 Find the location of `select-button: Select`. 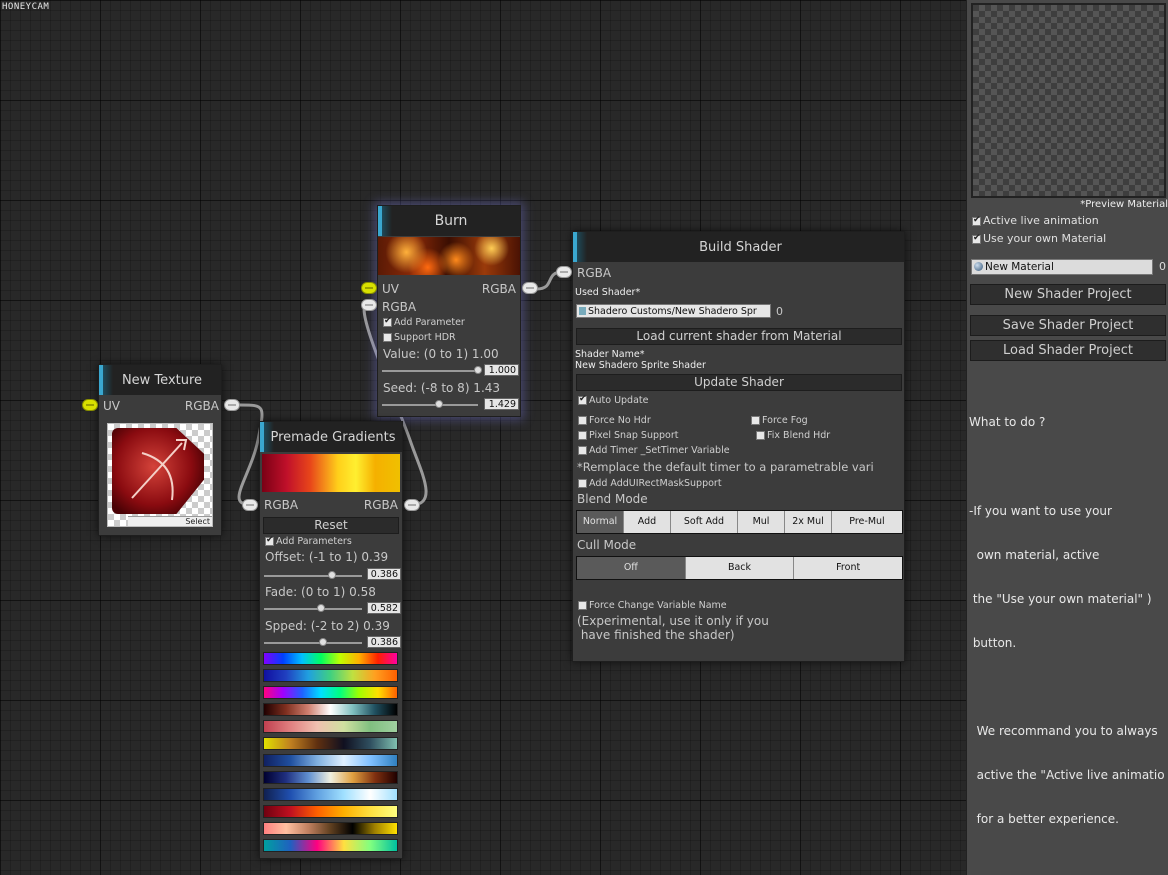

select-button: Select is located at coordinates (170, 521).